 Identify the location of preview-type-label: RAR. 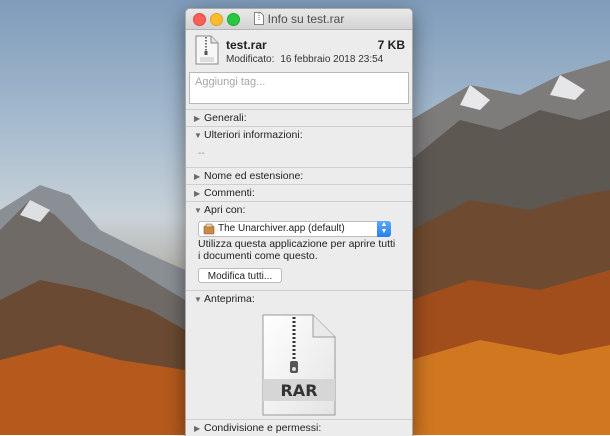
(298, 390).